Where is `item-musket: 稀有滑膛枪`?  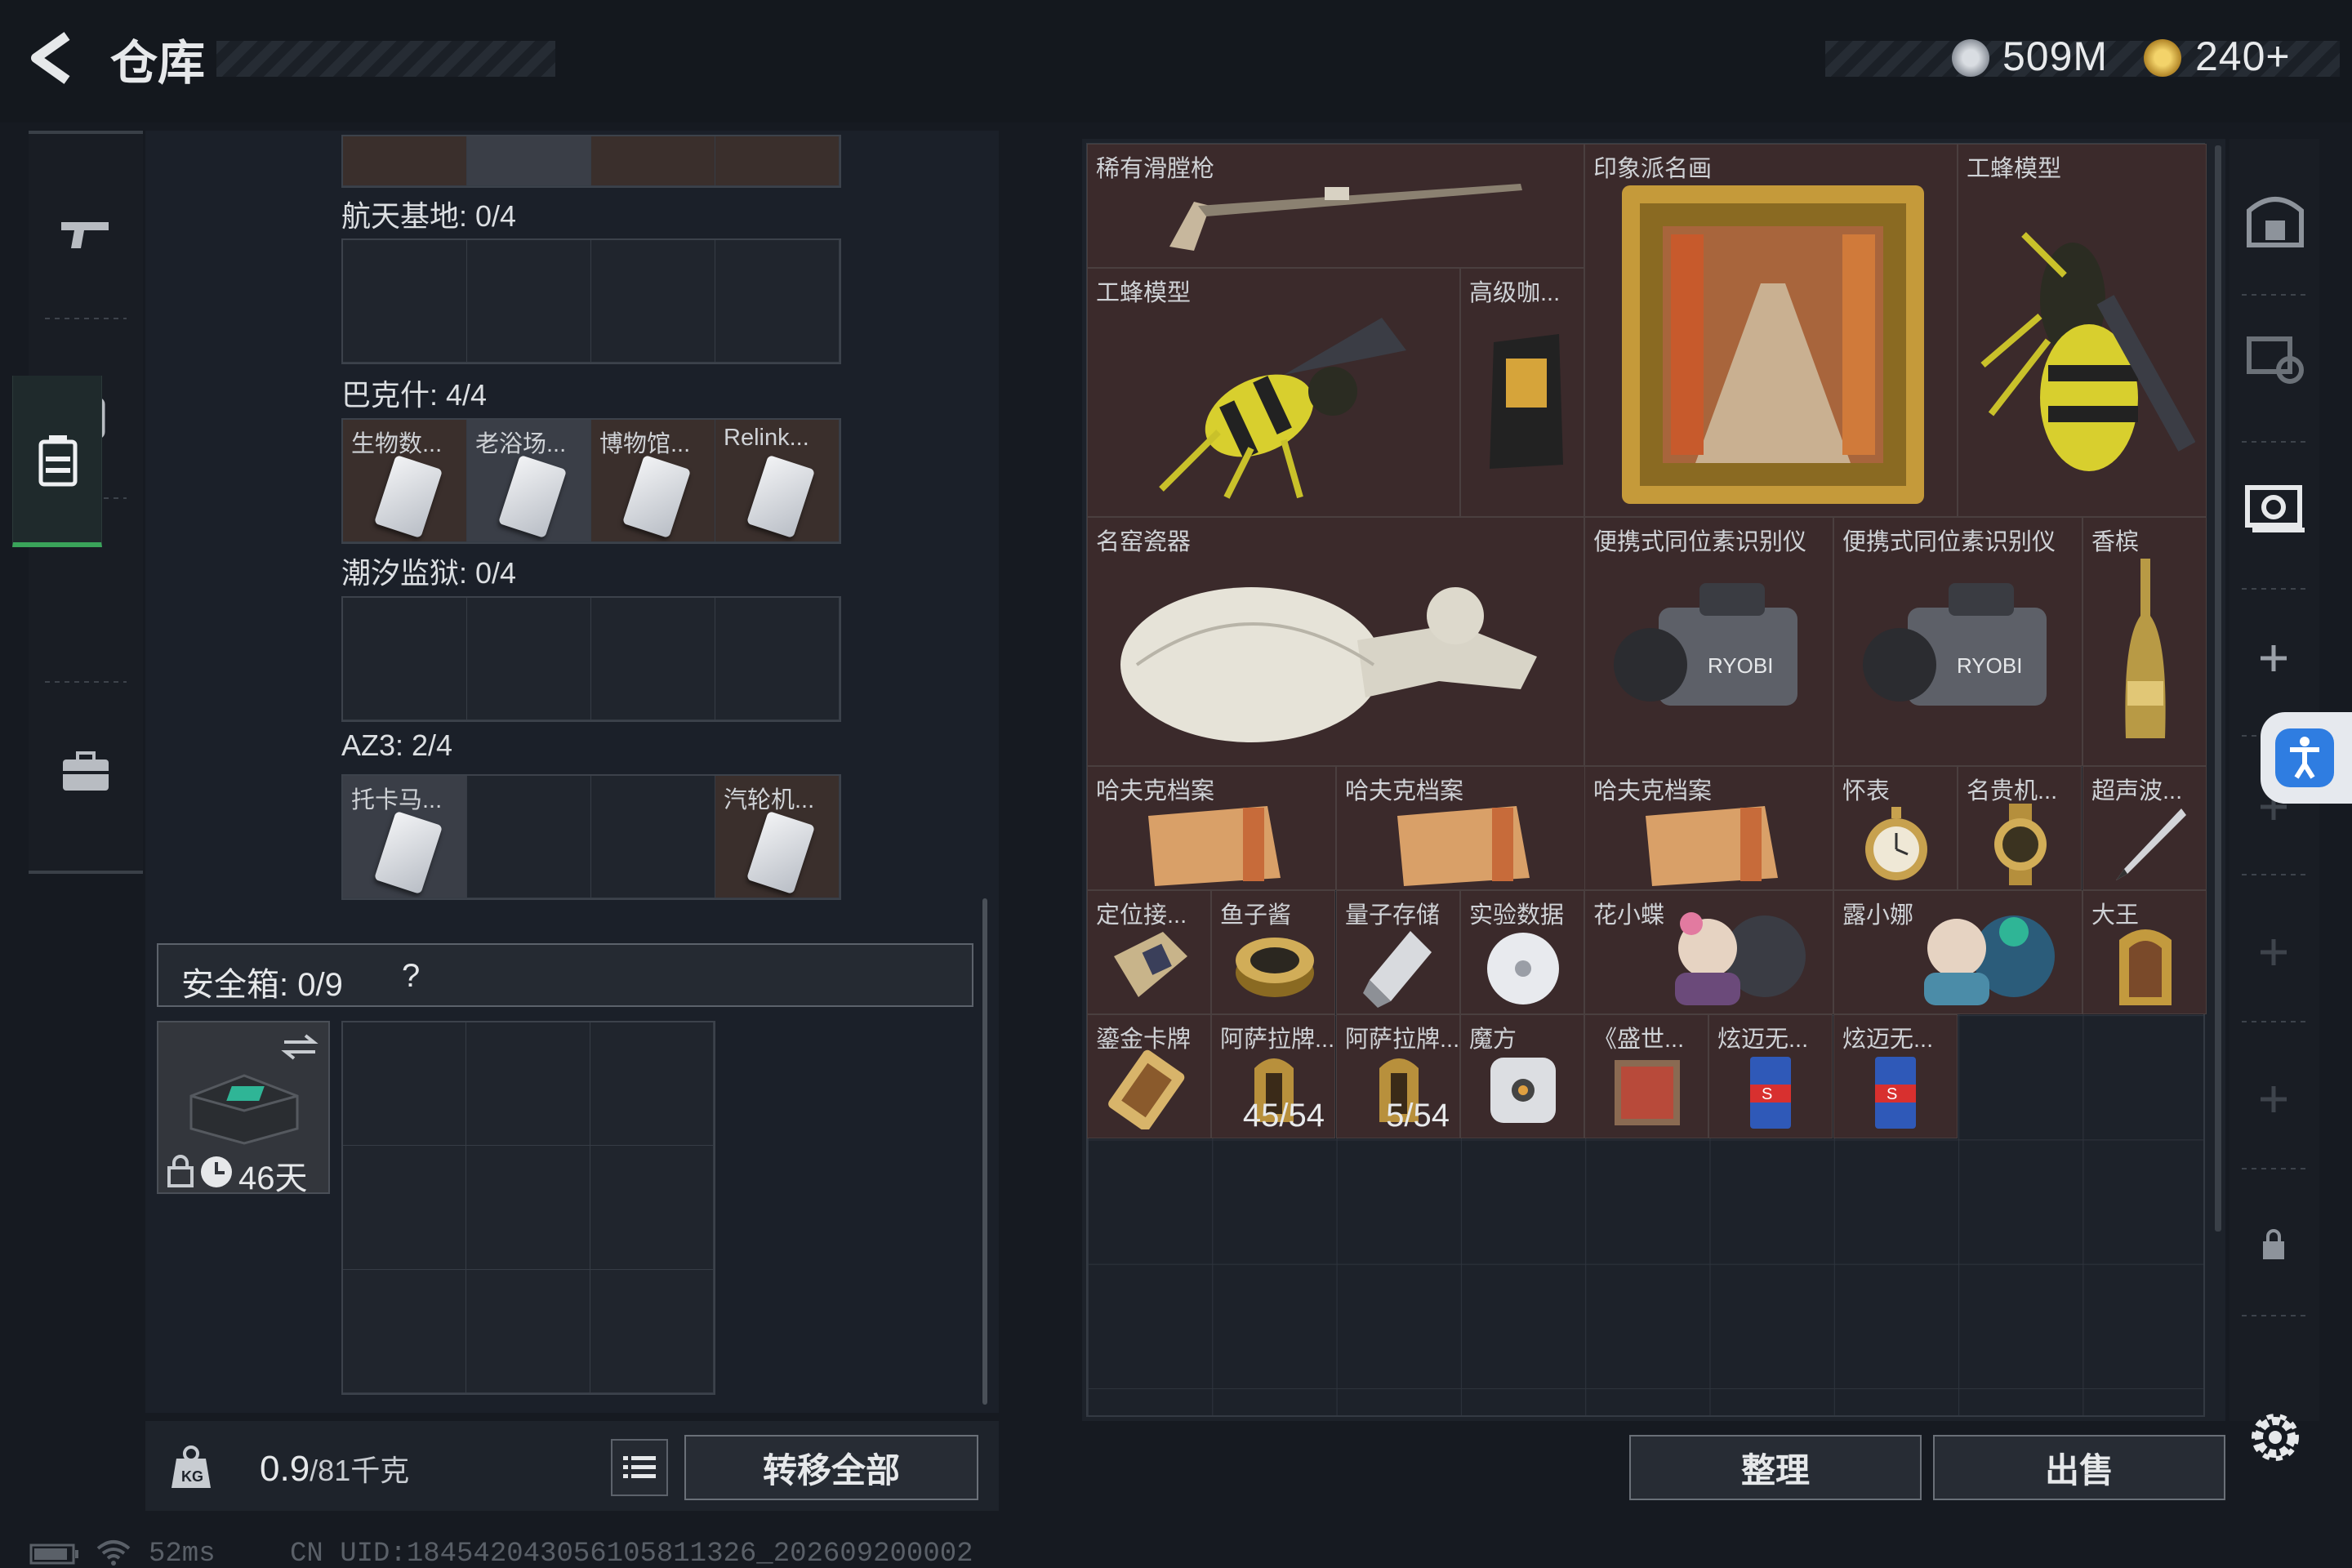 item-musket: 稀有滑膛枪 is located at coordinates (1335, 206).